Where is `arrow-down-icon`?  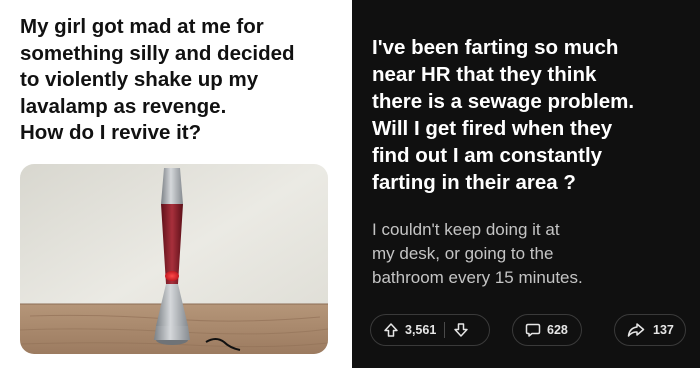 arrow-down-icon is located at coordinates (461, 330).